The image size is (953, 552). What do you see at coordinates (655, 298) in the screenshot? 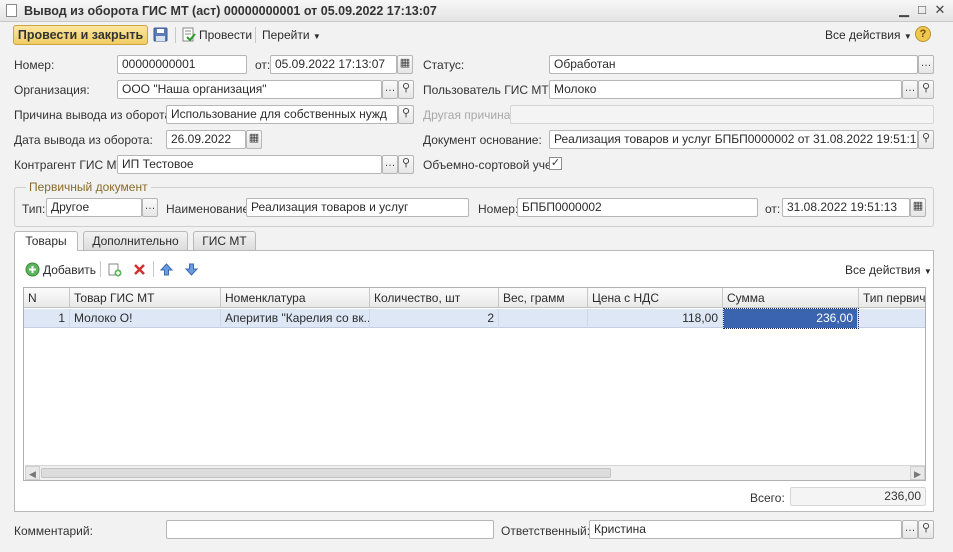
I see `column-header: Цена с НДС` at bounding box center [655, 298].